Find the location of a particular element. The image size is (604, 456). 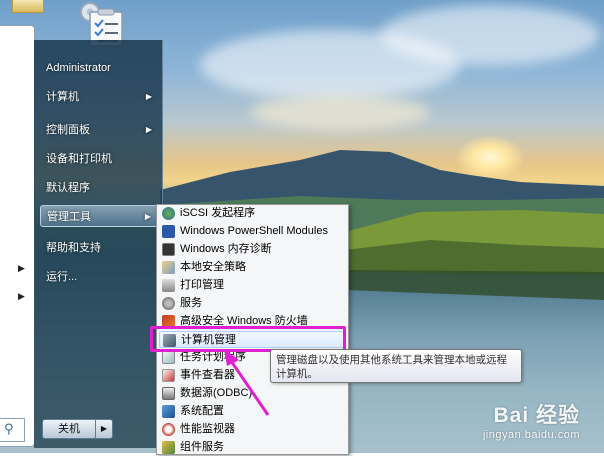

start-item-label: 帮助和支持 is located at coordinates (73, 248).